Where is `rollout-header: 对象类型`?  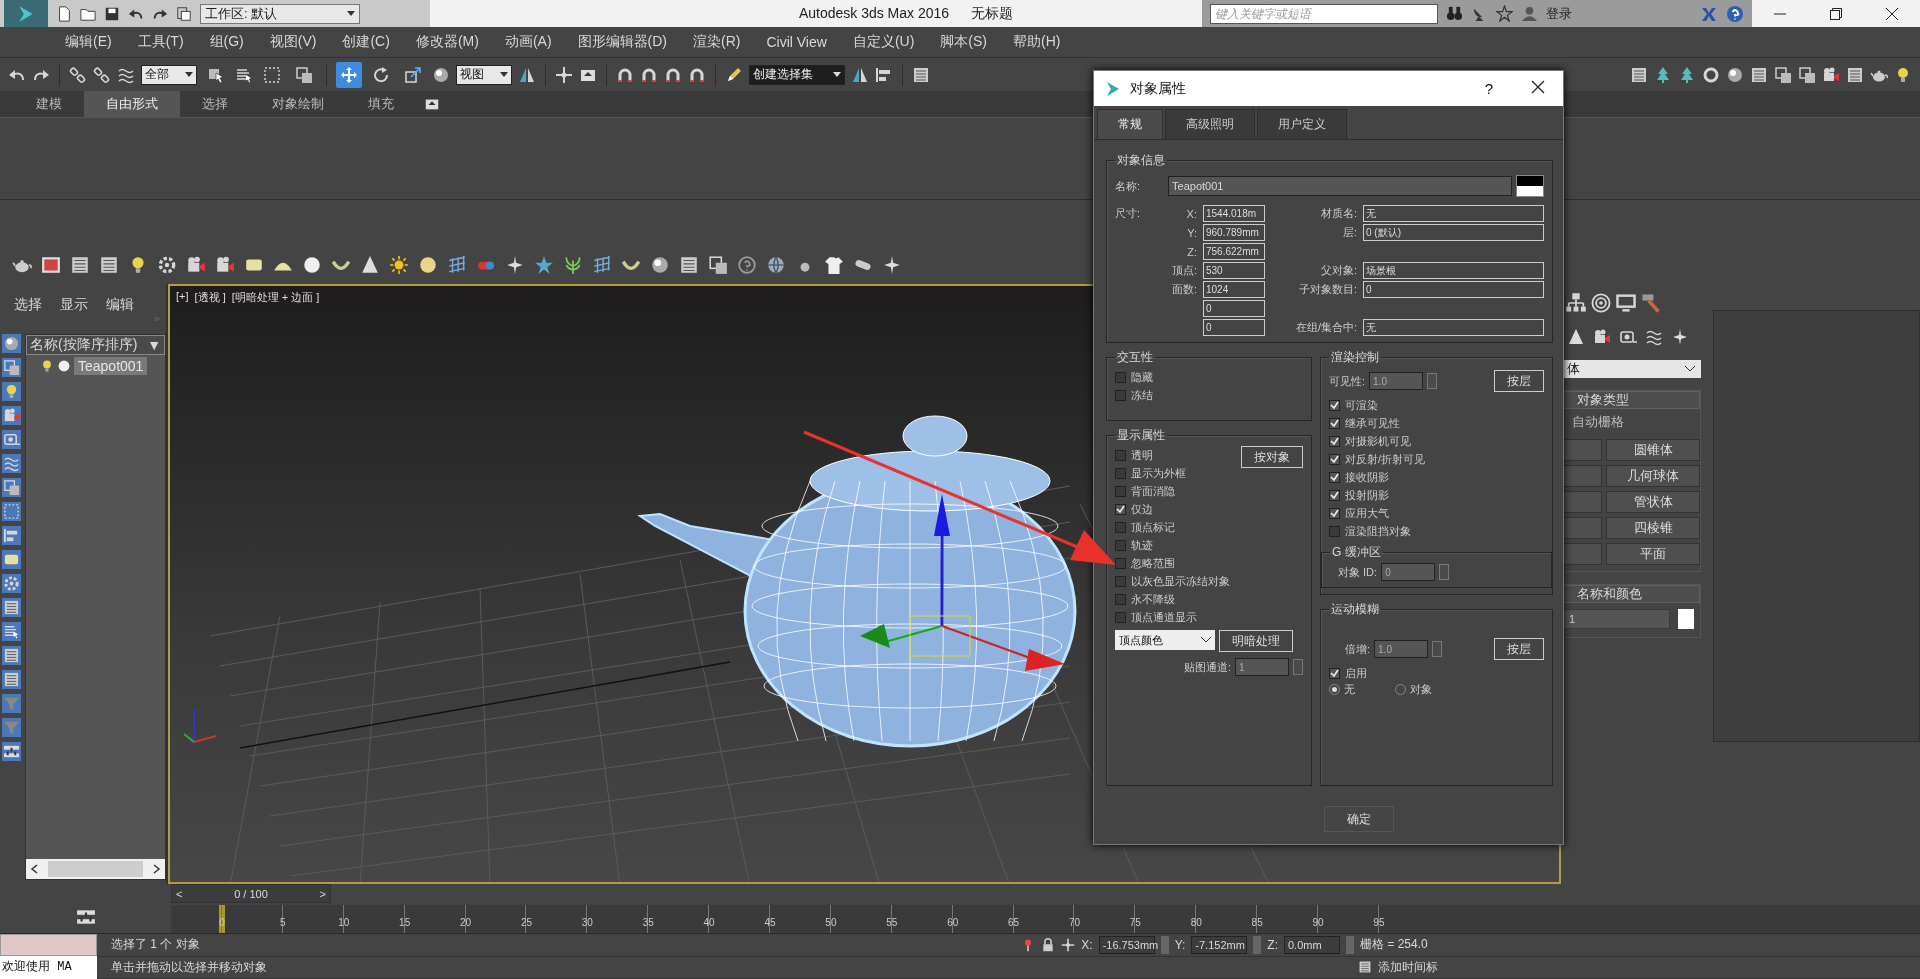 rollout-header: 对象类型 is located at coordinates (1631, 400).